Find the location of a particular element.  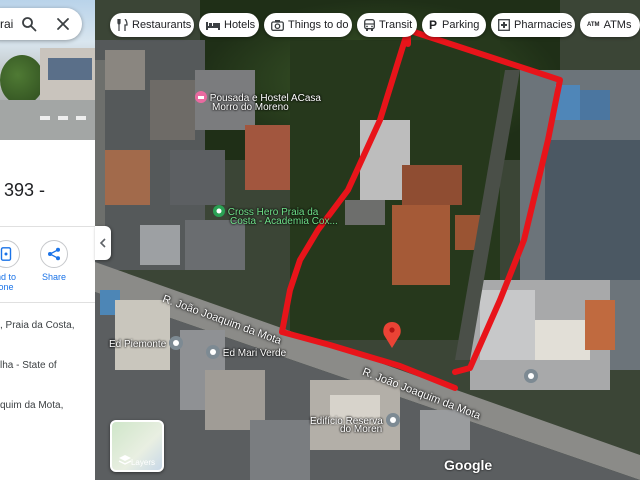

photo-building-windows is located at coordinates (70, 69).